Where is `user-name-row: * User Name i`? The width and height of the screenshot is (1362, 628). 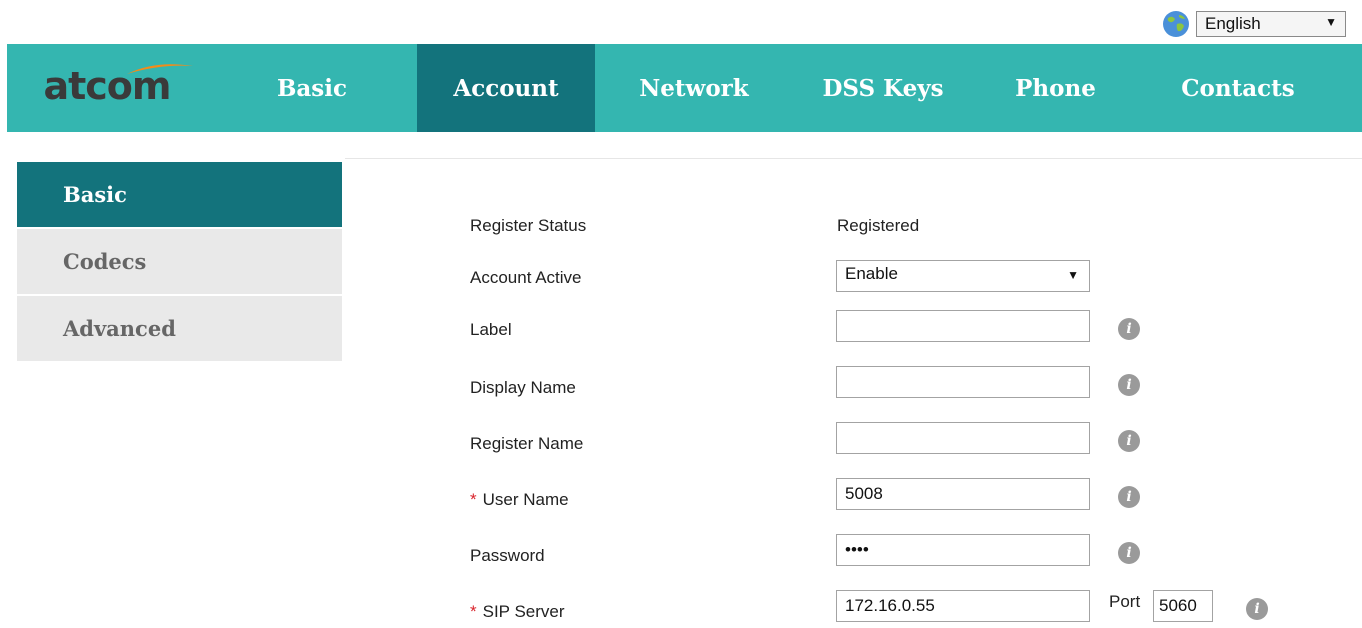 user-name-row: * User Name i is located at coordinates (916, 497).